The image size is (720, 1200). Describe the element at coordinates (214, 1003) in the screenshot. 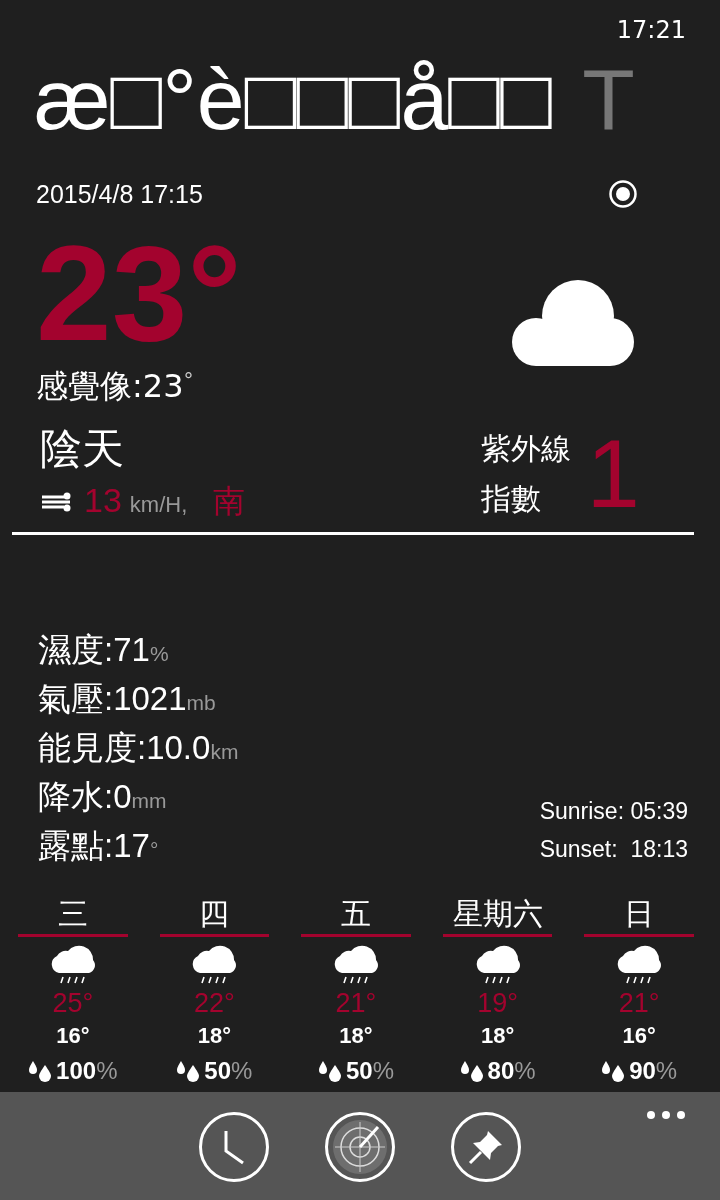

I see `high-temperature: 22°` at that location.